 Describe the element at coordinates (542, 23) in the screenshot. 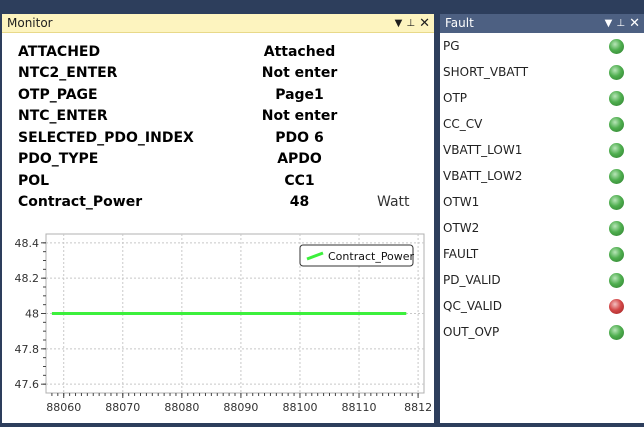

I see `fault-titlebar: Fault ▼ ⊥ ✕` at that location.